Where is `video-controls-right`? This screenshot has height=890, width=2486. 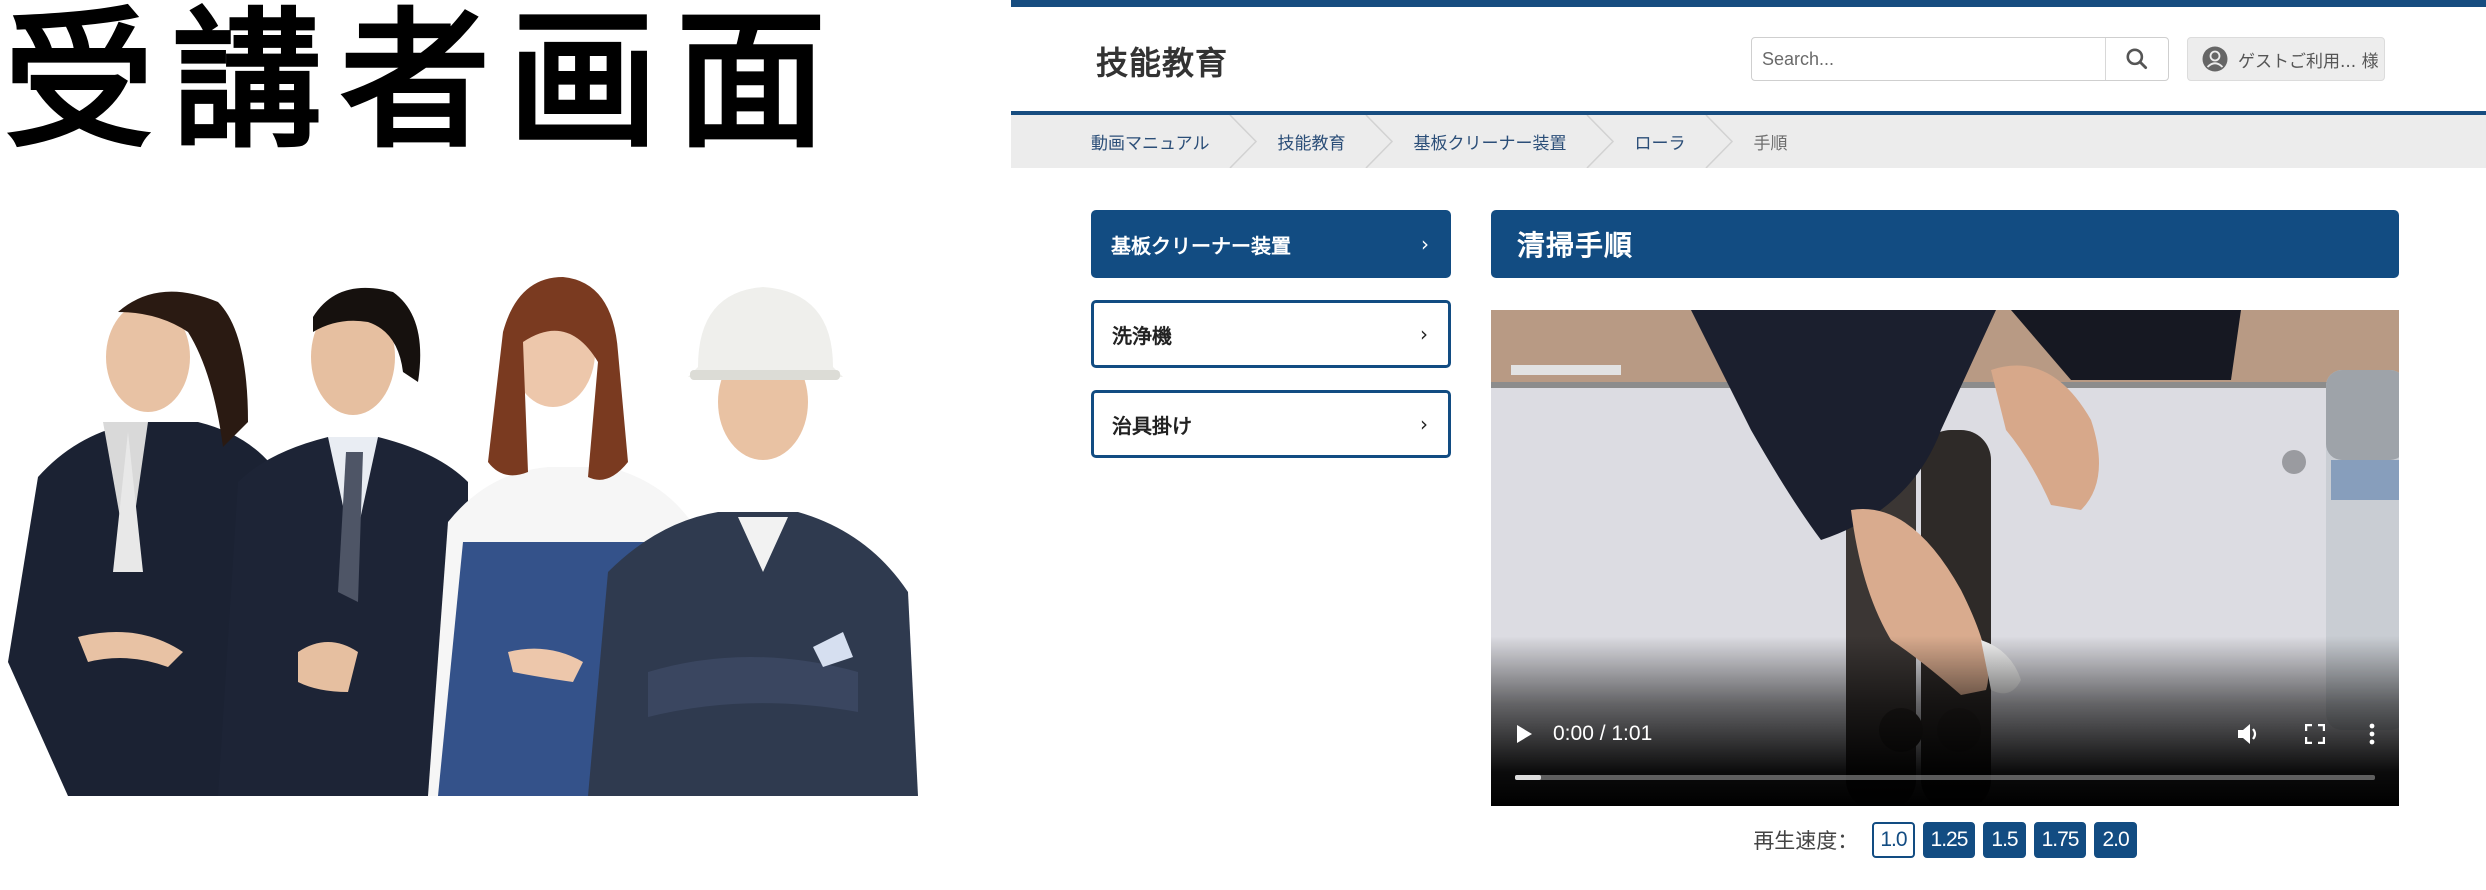 video-controls-right is located at coordinates (2306, 734).